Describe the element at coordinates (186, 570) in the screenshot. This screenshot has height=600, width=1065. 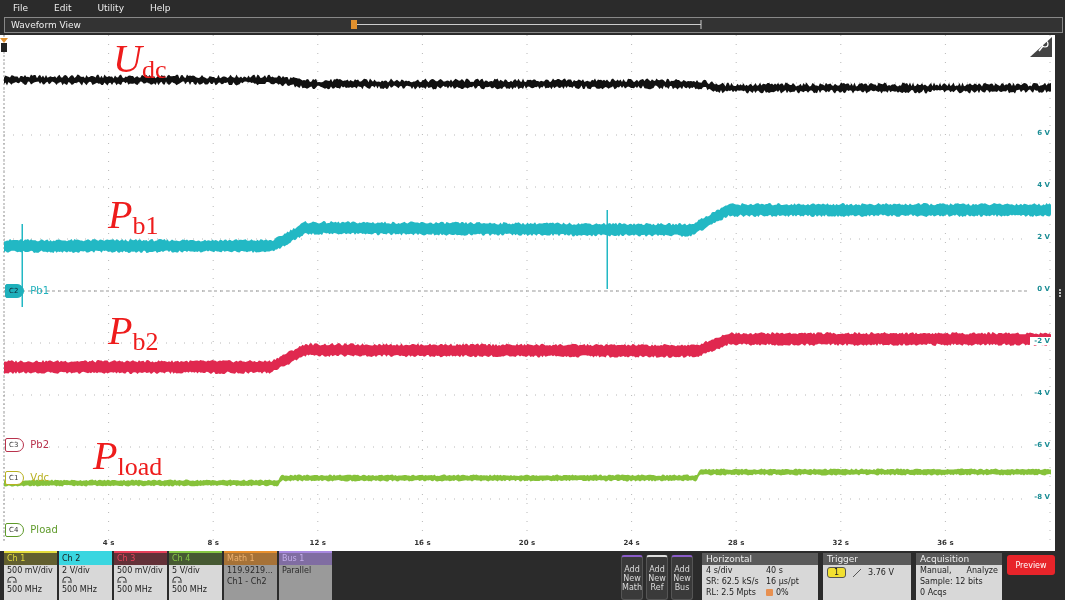
I see `tile-text: 5 V/div` at that location.